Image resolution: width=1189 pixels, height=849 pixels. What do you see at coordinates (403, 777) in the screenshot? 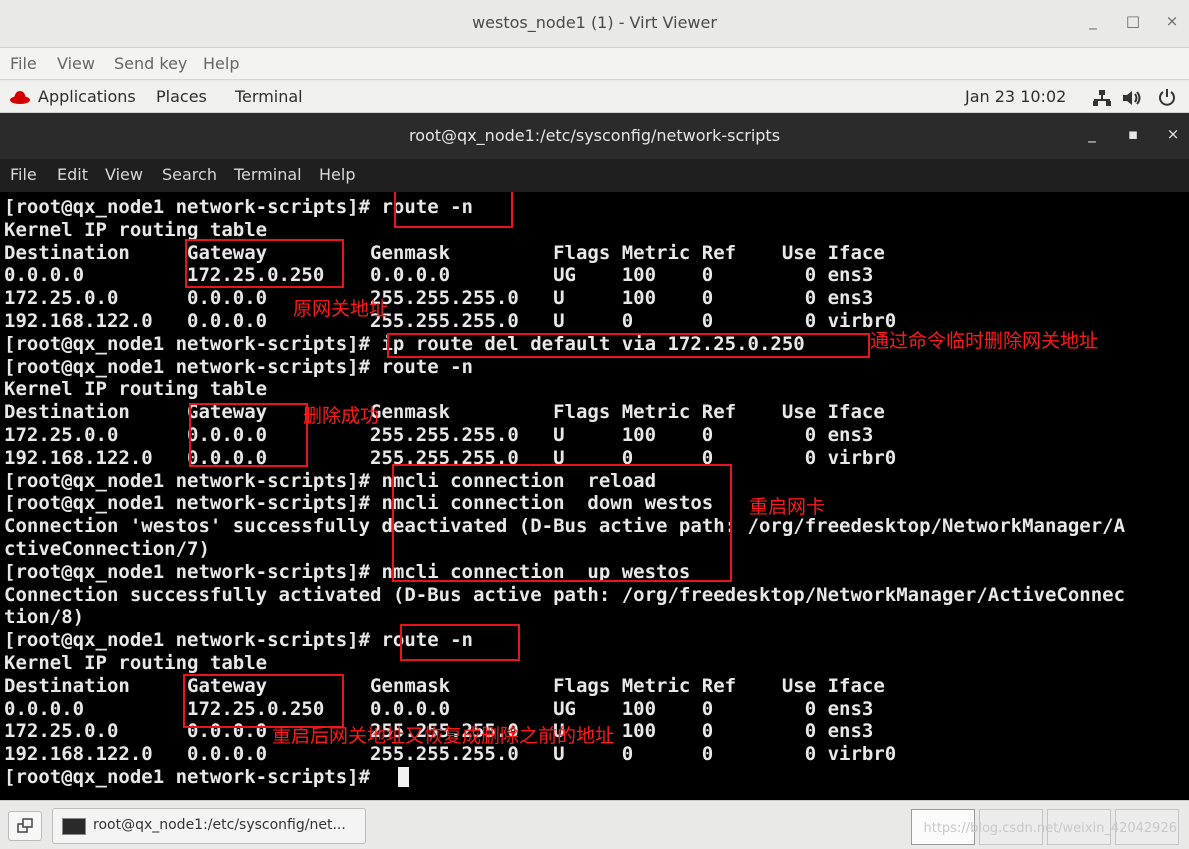
I see `terminal-cursor` at bounding box center [403, 777].